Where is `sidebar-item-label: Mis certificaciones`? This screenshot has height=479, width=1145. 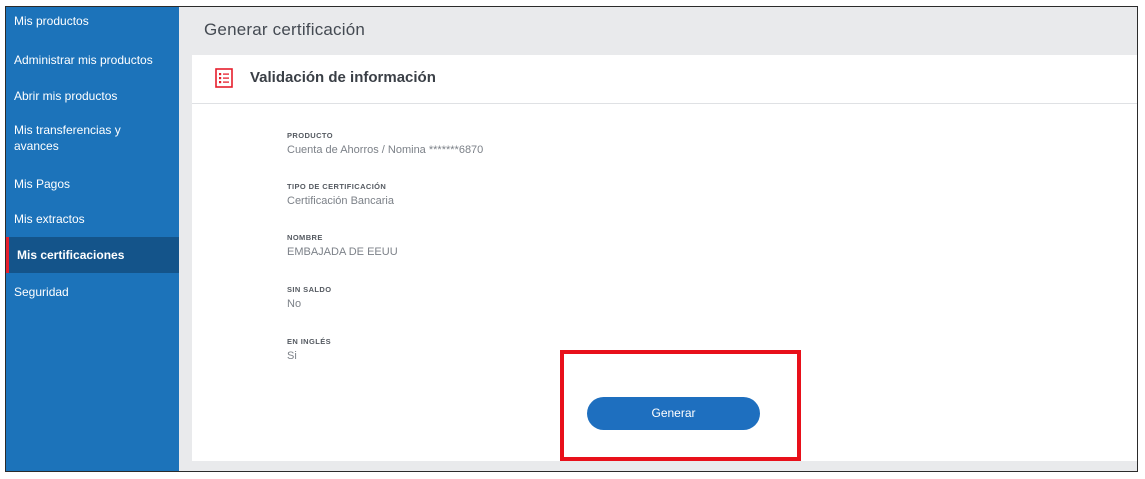
sidebar-item-label: Mis certificaciones is located at coordinates (71, 255).